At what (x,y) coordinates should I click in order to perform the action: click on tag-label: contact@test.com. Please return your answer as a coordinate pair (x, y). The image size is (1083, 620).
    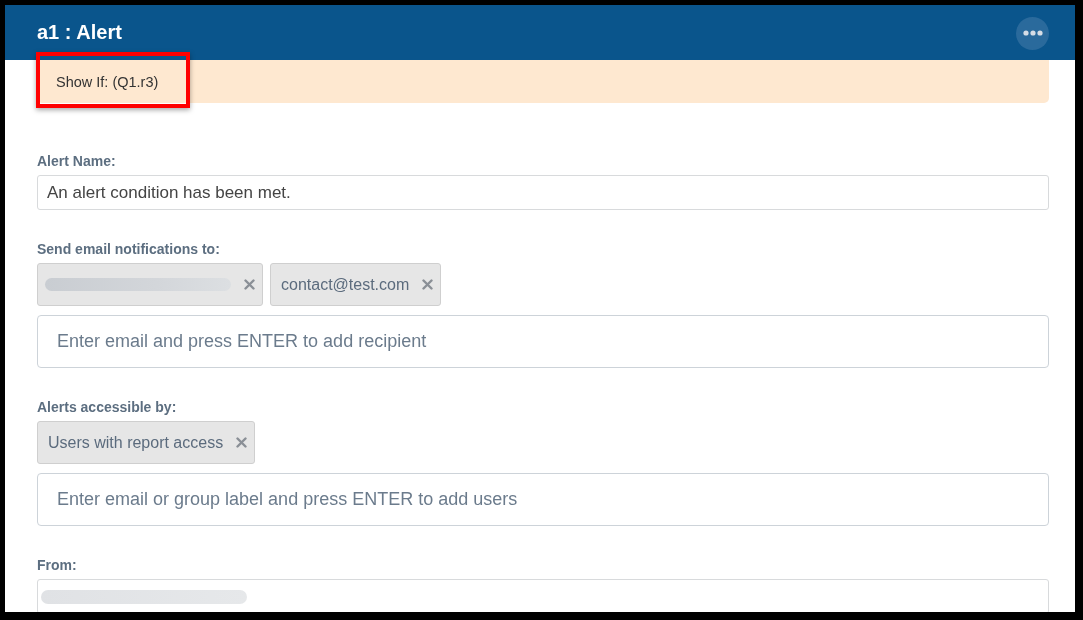
    Looking at the image, I should click on (345, 284).